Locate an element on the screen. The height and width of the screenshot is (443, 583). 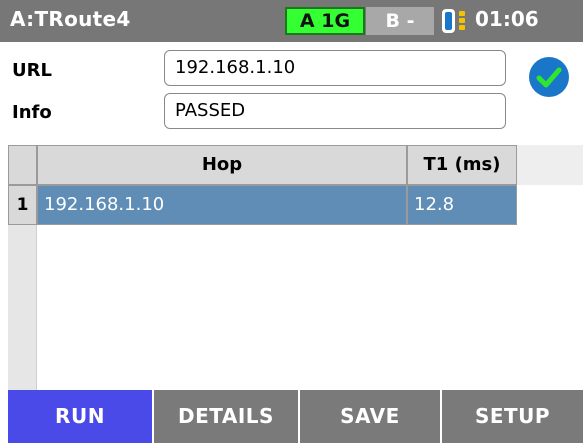
title-bar: A:TRoute4 A 1G B - 01:06 is located at coordinates (291, 21).